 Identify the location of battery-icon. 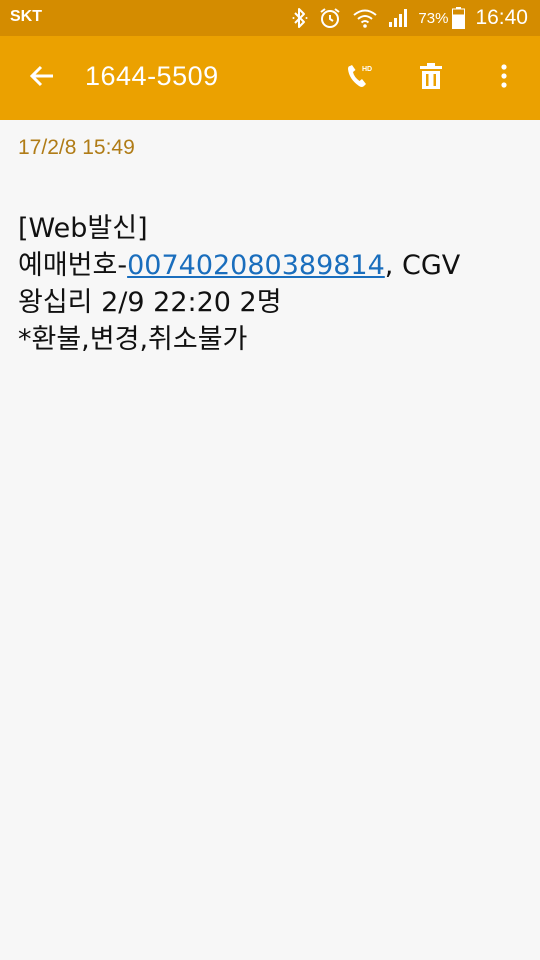
(459, 18).